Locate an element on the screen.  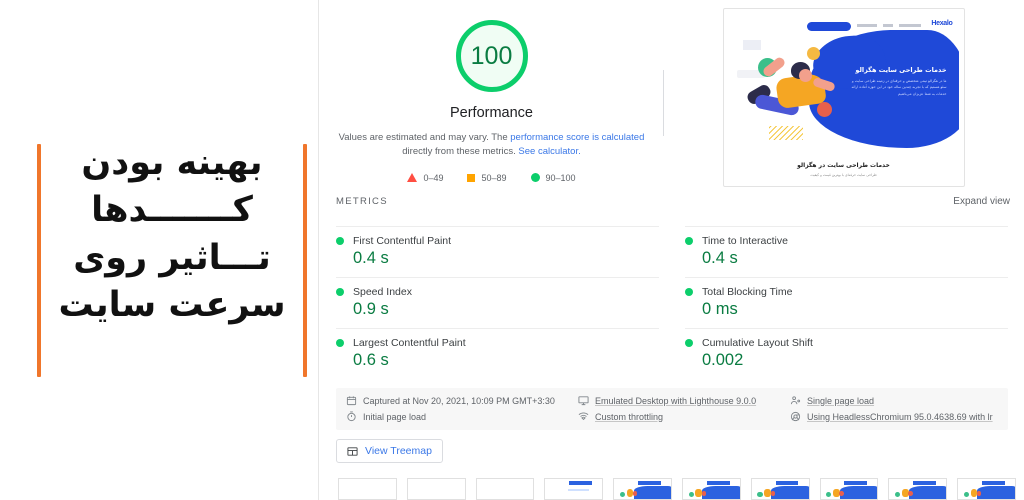
legend-range-high: 90–100 is located at coordinates (560, 177).